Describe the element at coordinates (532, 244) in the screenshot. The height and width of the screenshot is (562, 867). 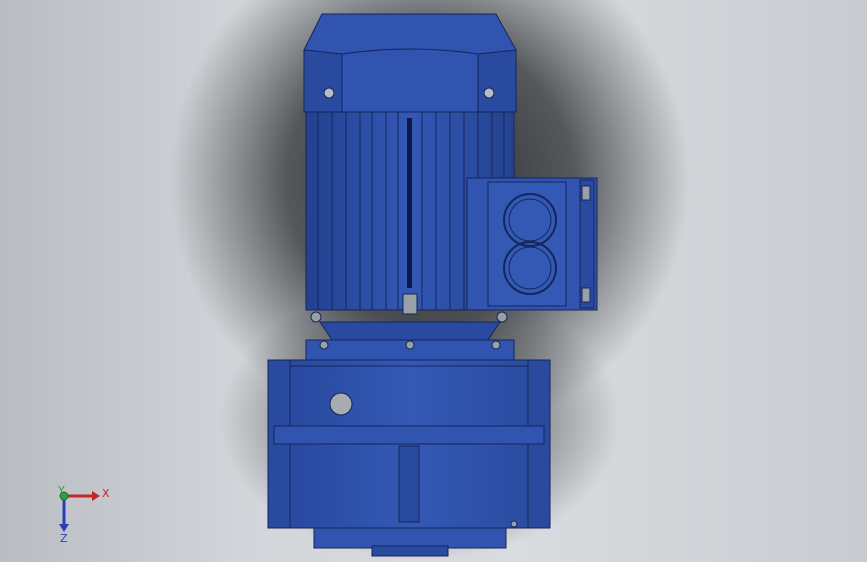
I see `terminal-box` at that location.